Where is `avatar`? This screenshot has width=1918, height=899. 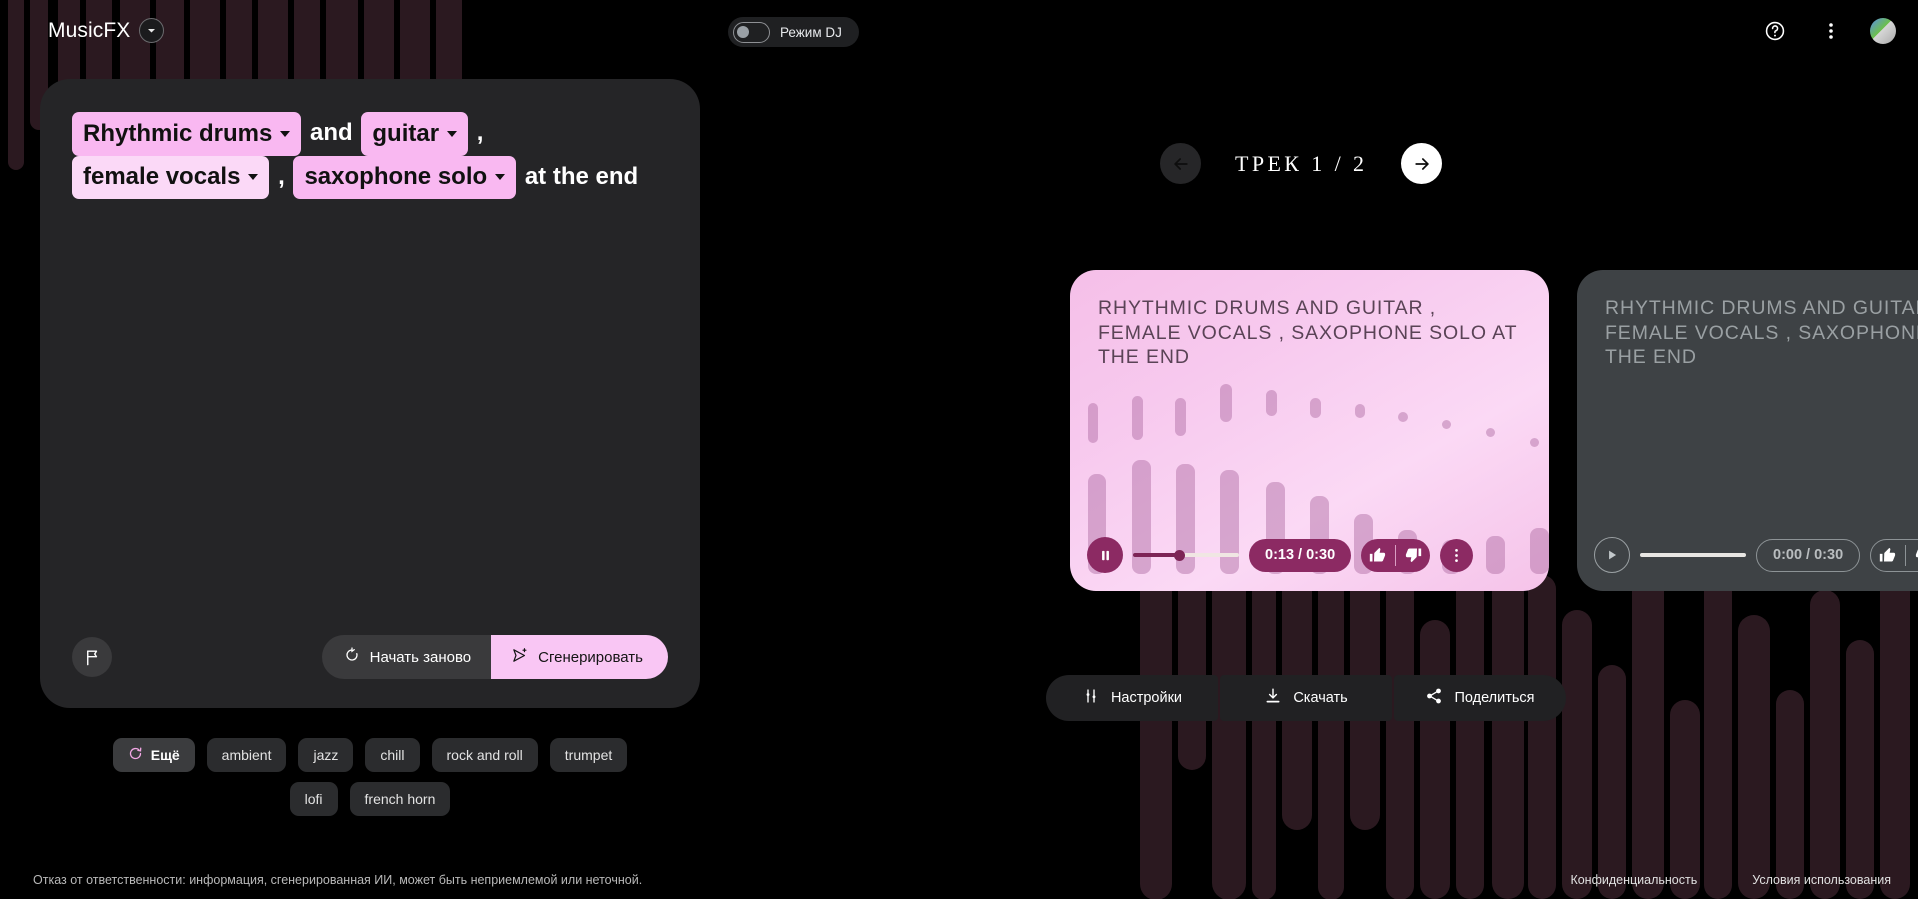 avatar is located at coordinates (1883, 31).